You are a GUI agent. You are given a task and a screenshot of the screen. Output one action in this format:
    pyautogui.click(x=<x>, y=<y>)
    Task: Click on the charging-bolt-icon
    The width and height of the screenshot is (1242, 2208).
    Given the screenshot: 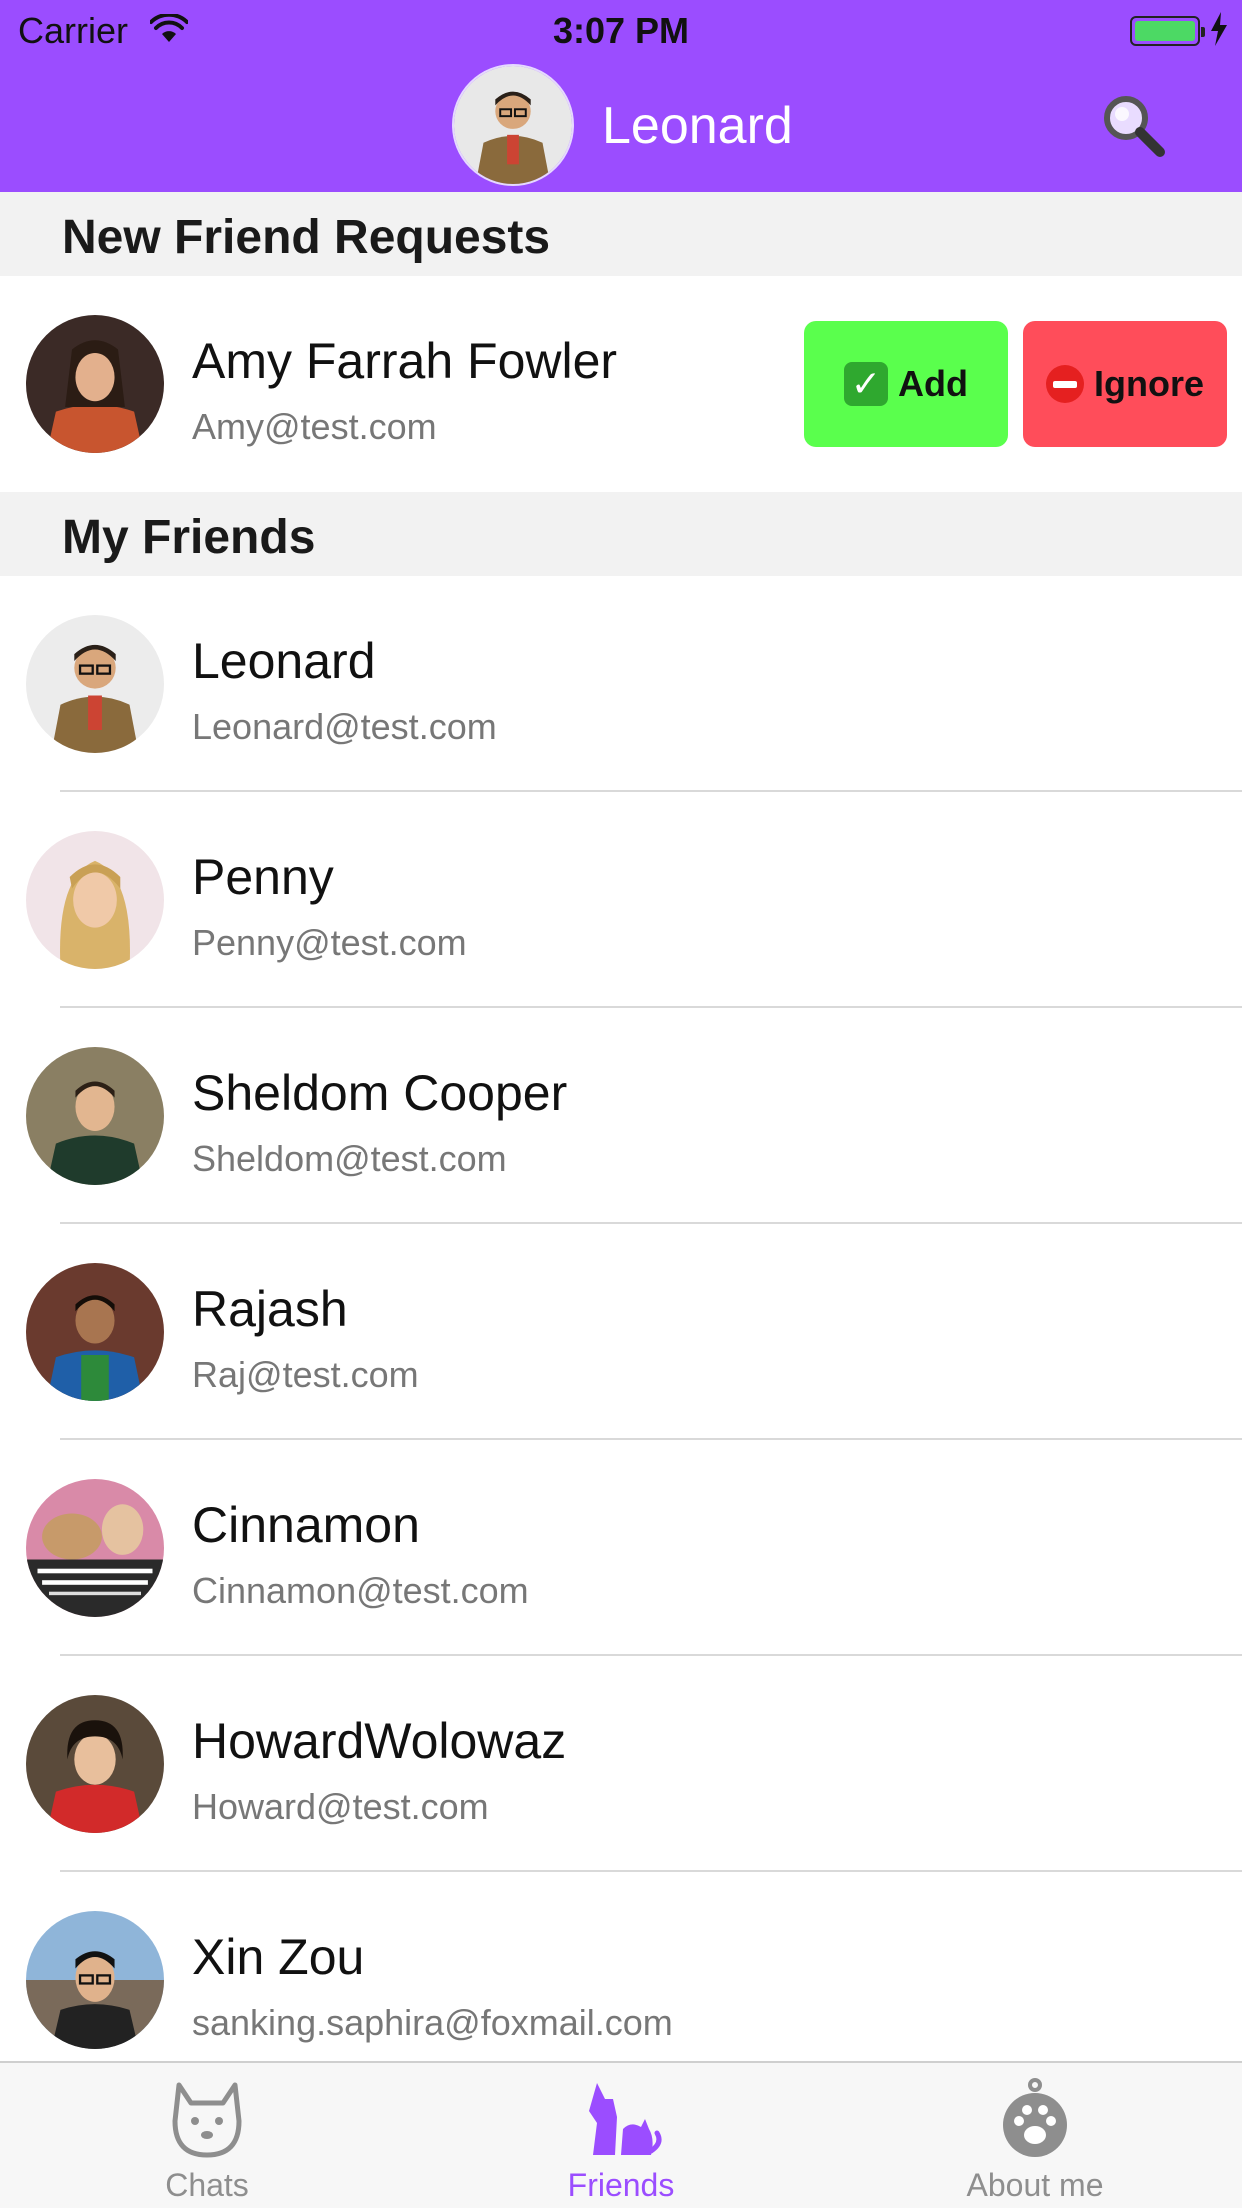 What is the action you would take?
    pyautogui.click(x=1219, y=29)
    